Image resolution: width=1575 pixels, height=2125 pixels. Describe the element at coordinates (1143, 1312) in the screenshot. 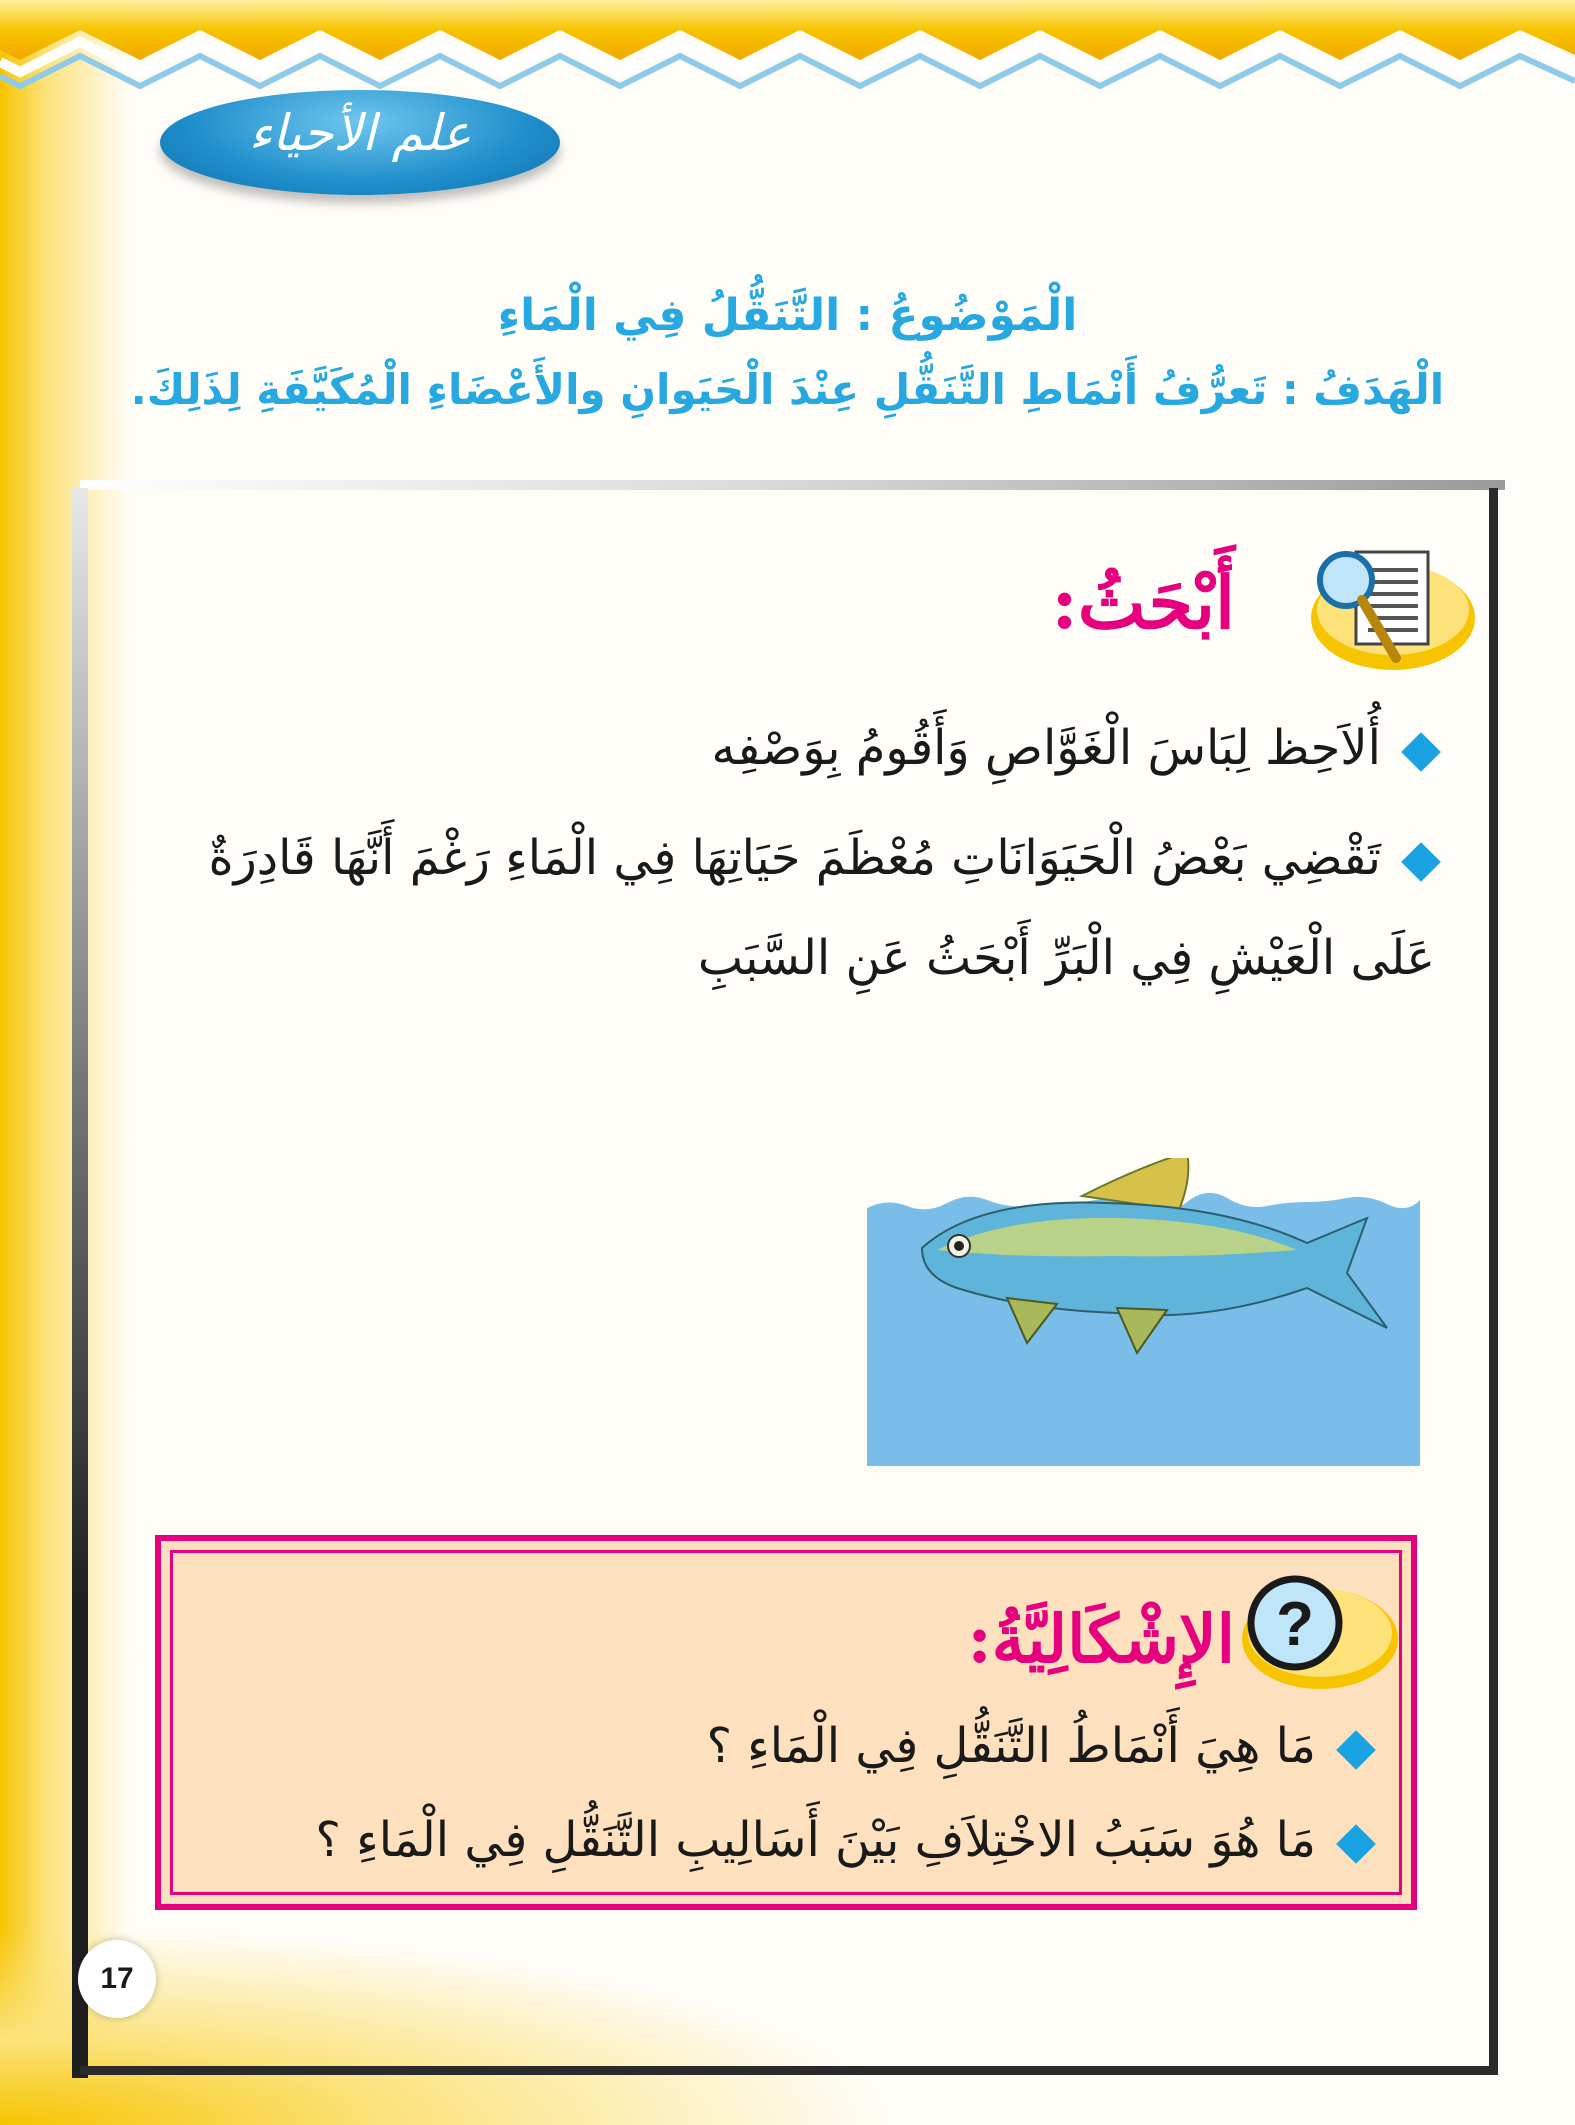

I see `fish-in-water-image` at that location.